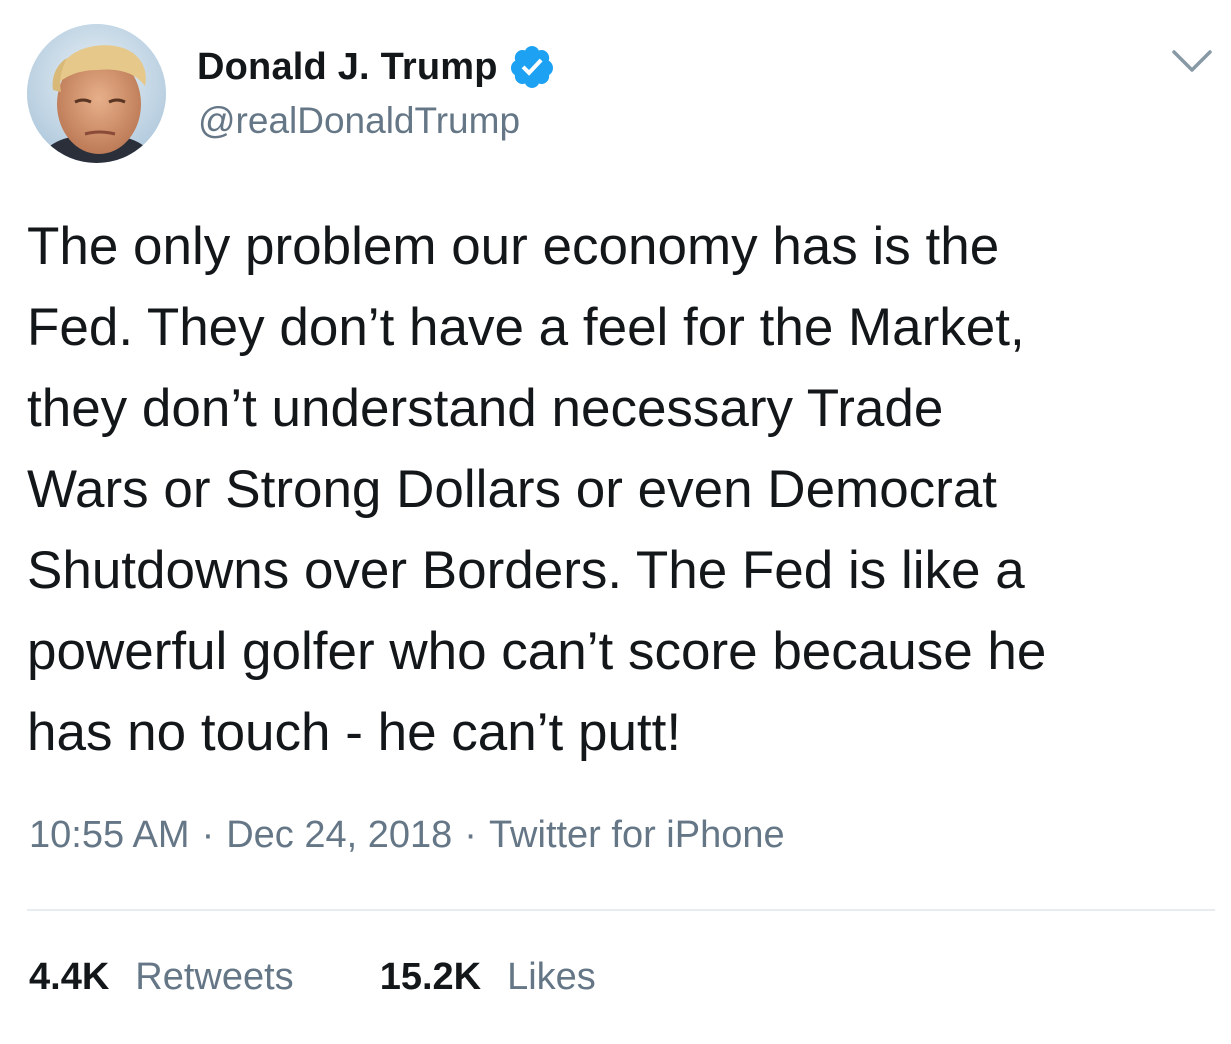 Image resolution: width=1231 pixels, height=1044 pixels. Describe the element at coordinates (551, 977) in the screenshot. I see `likes-label: Likes` at that location.